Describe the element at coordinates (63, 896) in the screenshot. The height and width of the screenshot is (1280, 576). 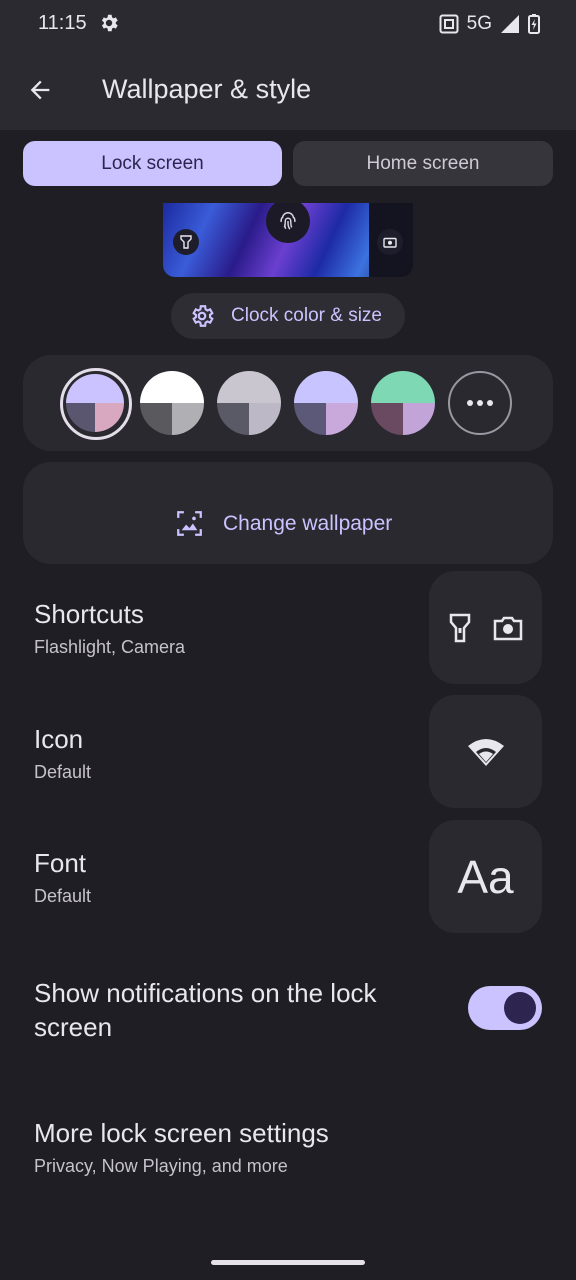
I see `font-subtitle: Default` at that location.